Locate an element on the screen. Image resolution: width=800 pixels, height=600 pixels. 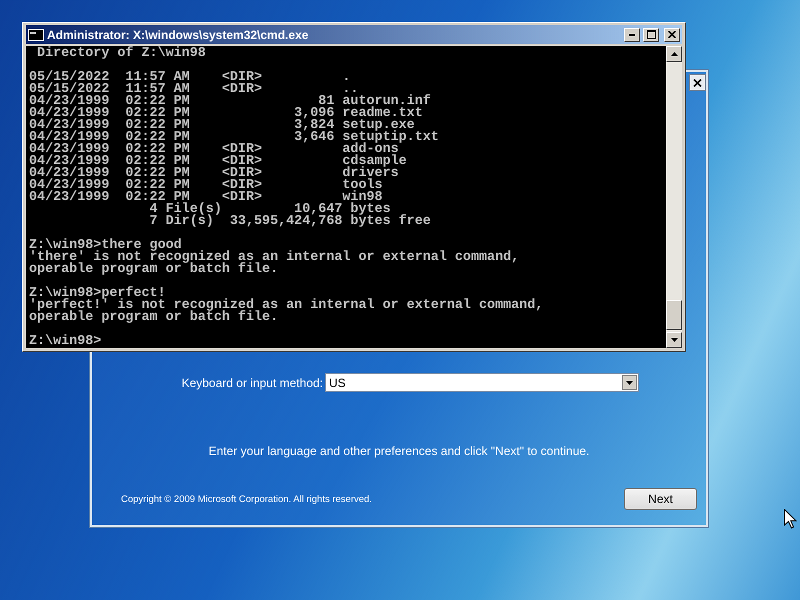
minimize-button is located at coordinates (632, 35).